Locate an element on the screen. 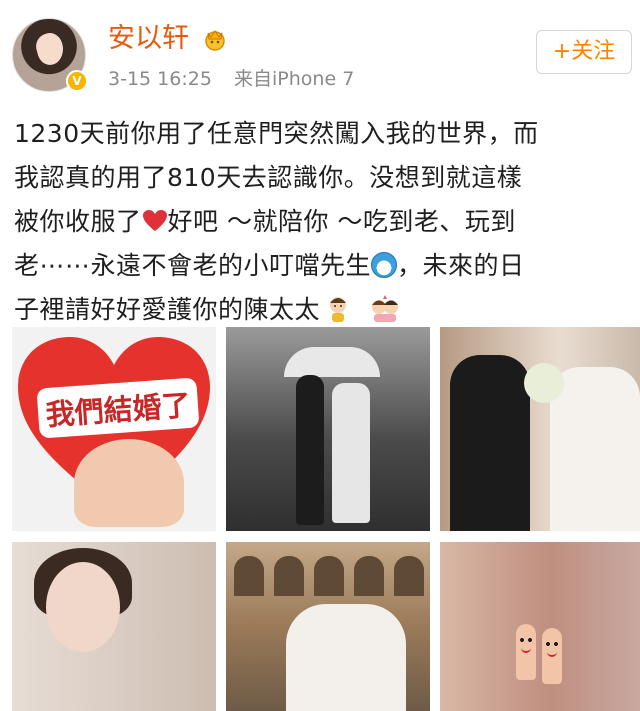 This screenshot has width=640, height=711. finger-puppet-right is located at coordinates (552, 656).